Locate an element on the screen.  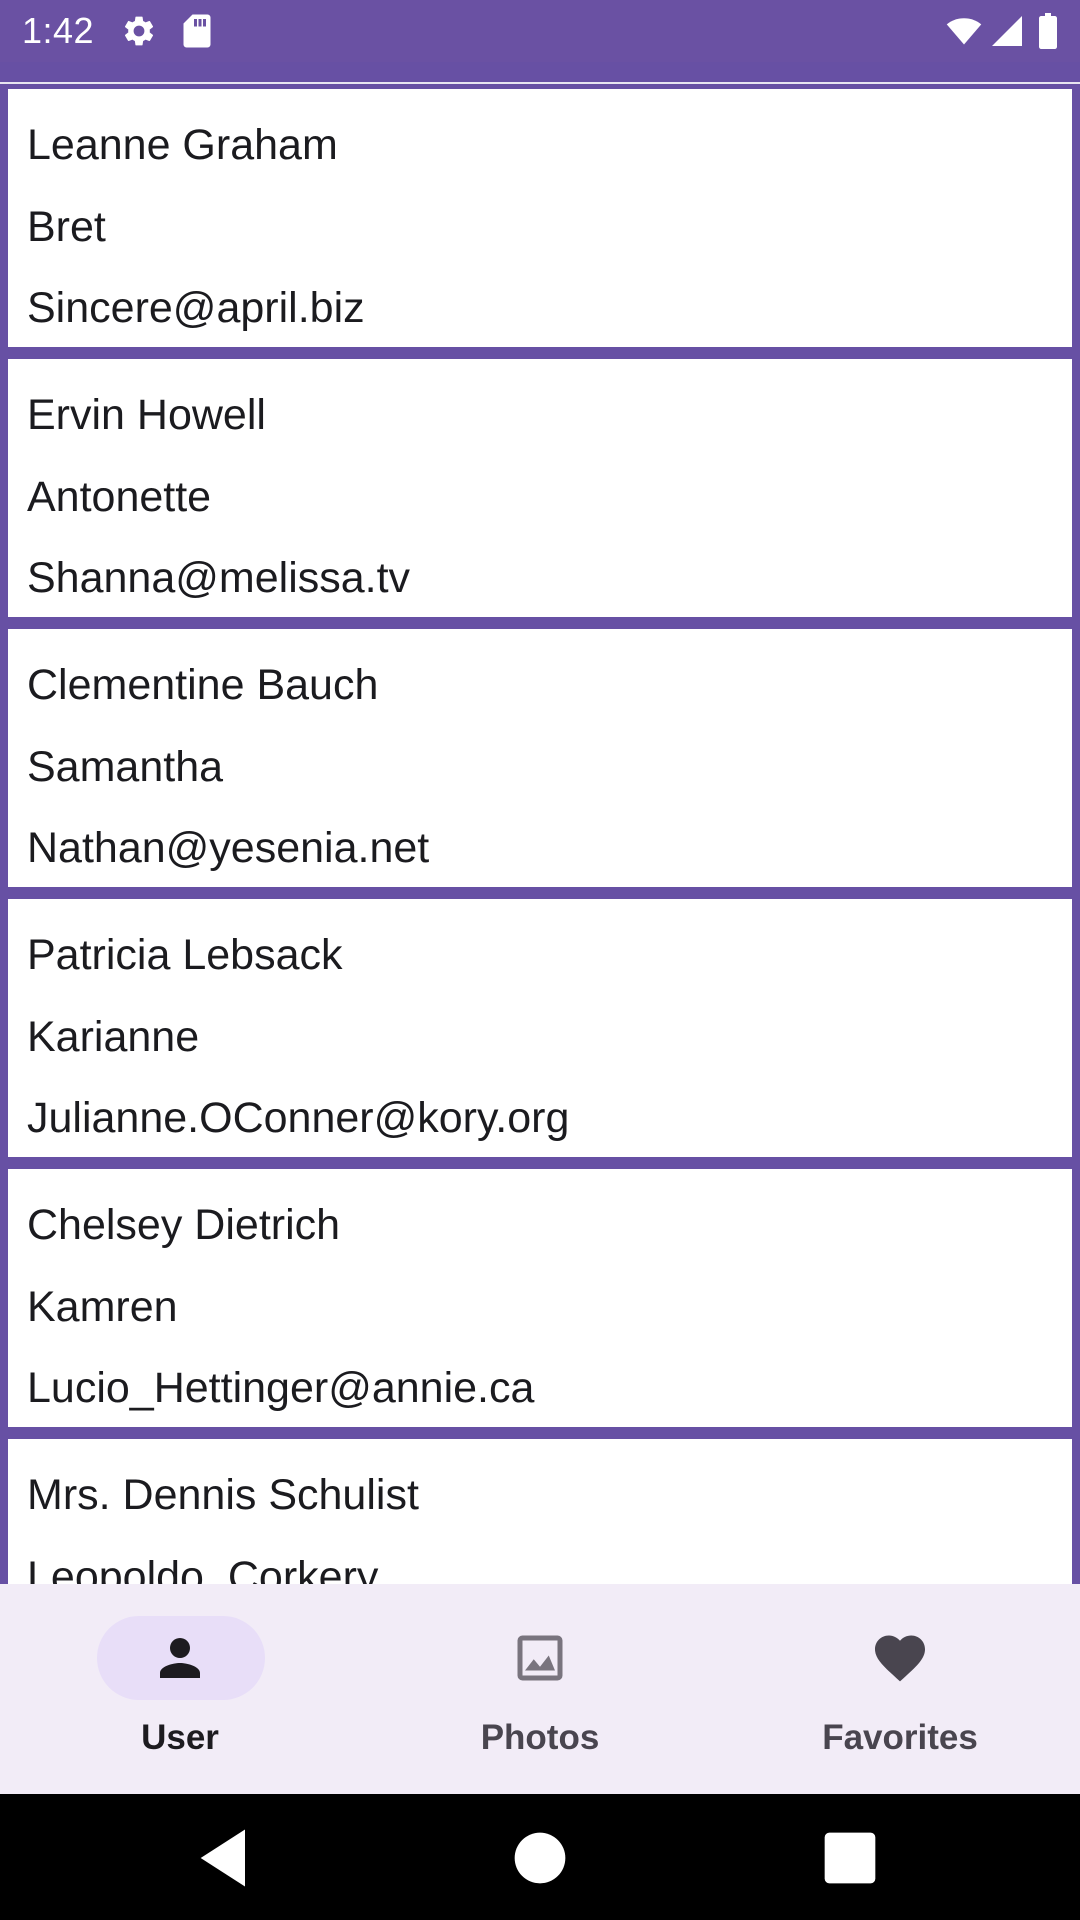
back-icon is located at coordinates (226, 1858).